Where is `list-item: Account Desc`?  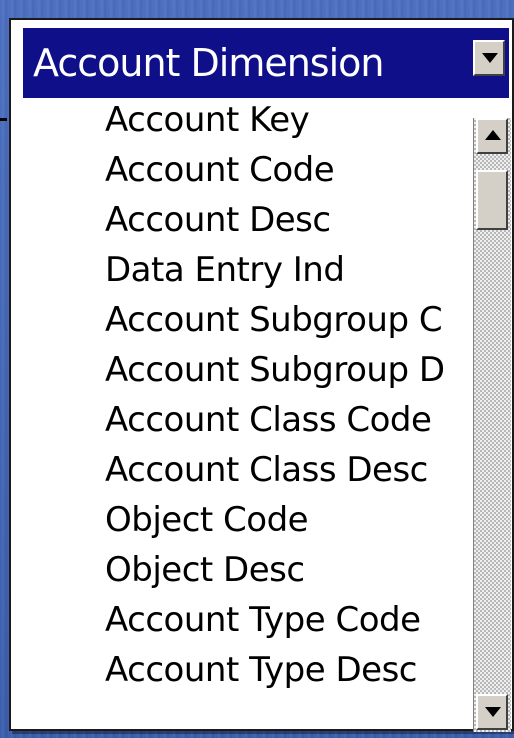
list-item: Account Desc is located at coordinates (218, 220).